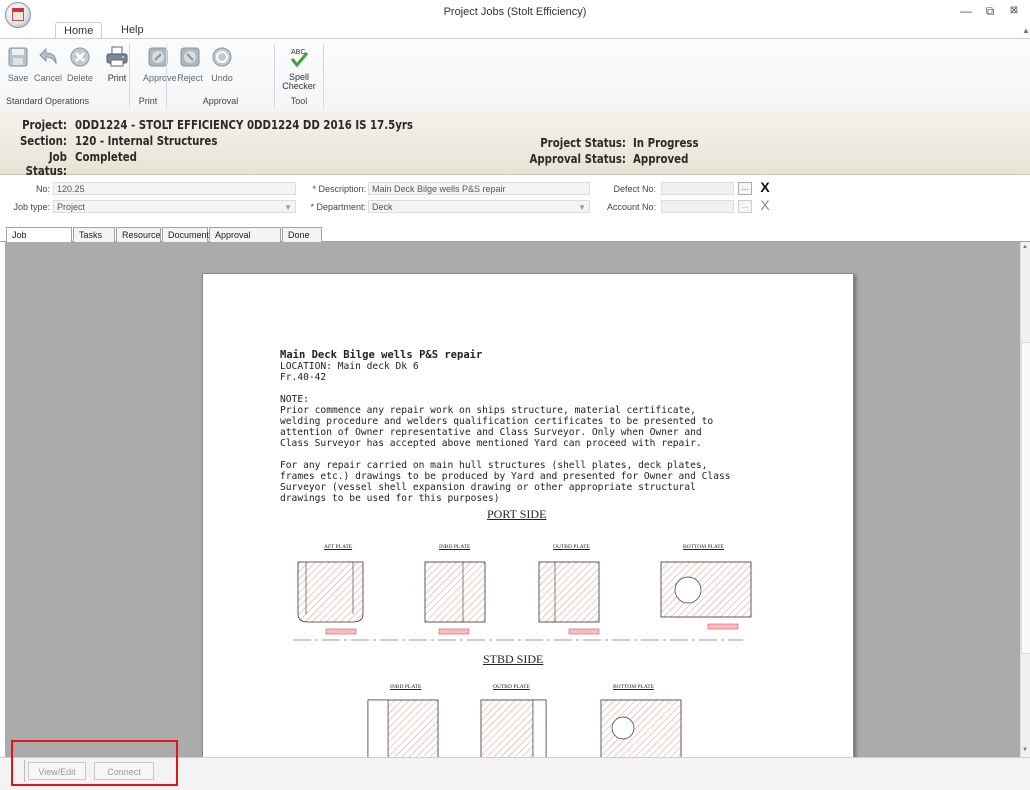 This screenshot has height=790, width=1030. What do you see at coordinates (42, 189) in the screenshot?
I see `no-label: No:` at bounding box center [42, 189].